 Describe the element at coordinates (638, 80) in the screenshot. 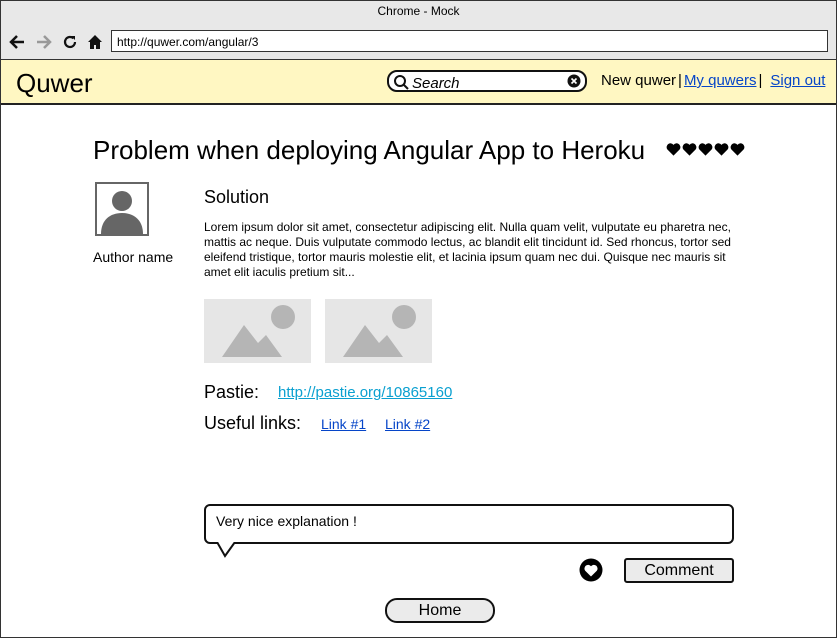

I see `new-quwer-link: New quwer` at that location.